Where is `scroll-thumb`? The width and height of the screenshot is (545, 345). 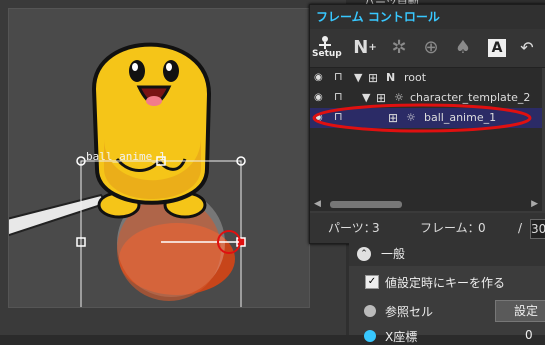
scroll-thumb is located at coordinates (366, 204).